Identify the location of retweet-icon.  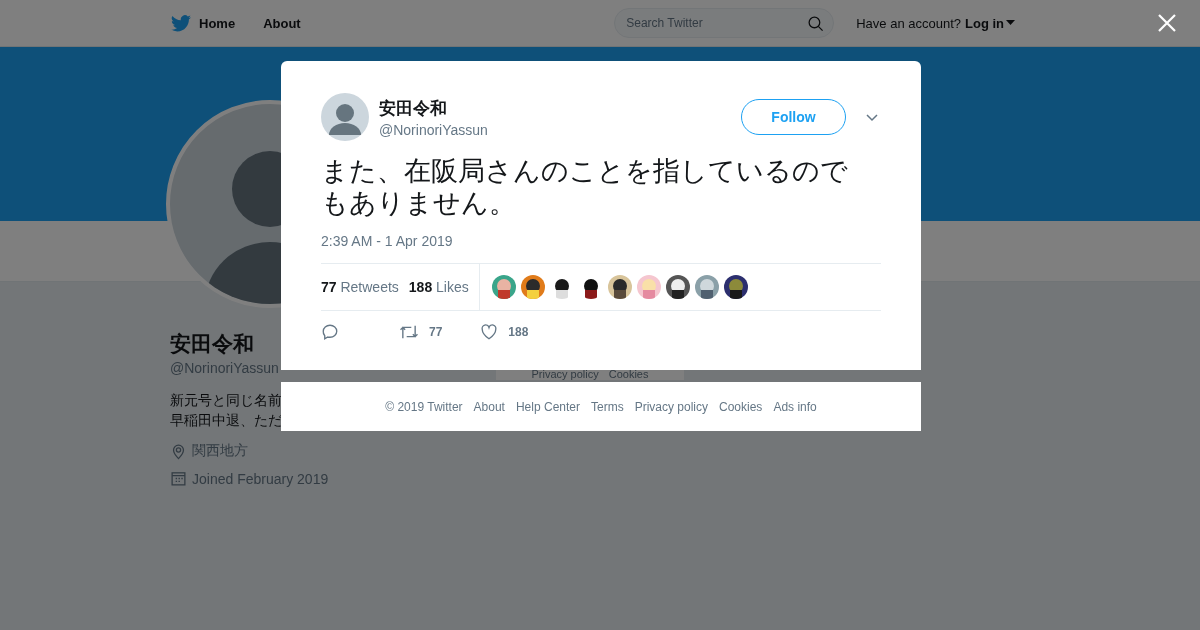
(409, 332).